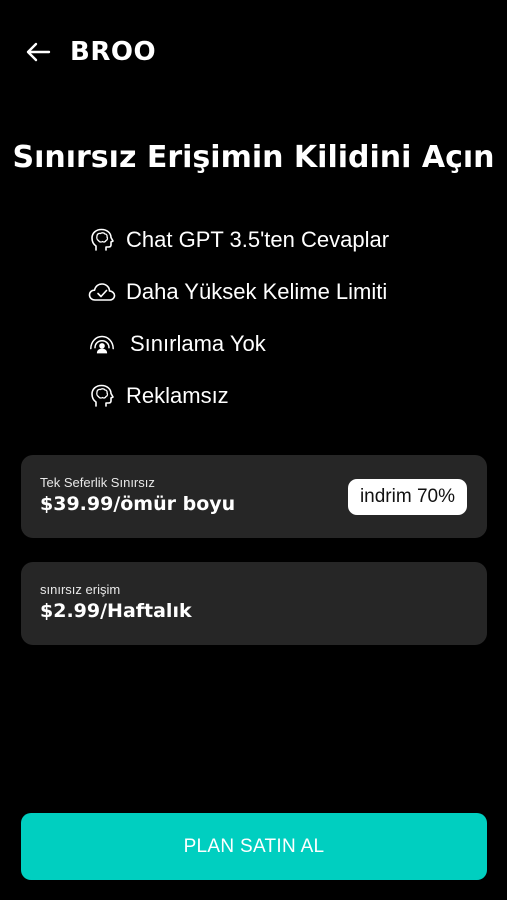 The image size is (507, 900). What do you see at coordinates (253, 157) in the screenshot?
I see `page-title: Sınırsız Erişimin Kilidini Açın` at bounding box center [253, 157].